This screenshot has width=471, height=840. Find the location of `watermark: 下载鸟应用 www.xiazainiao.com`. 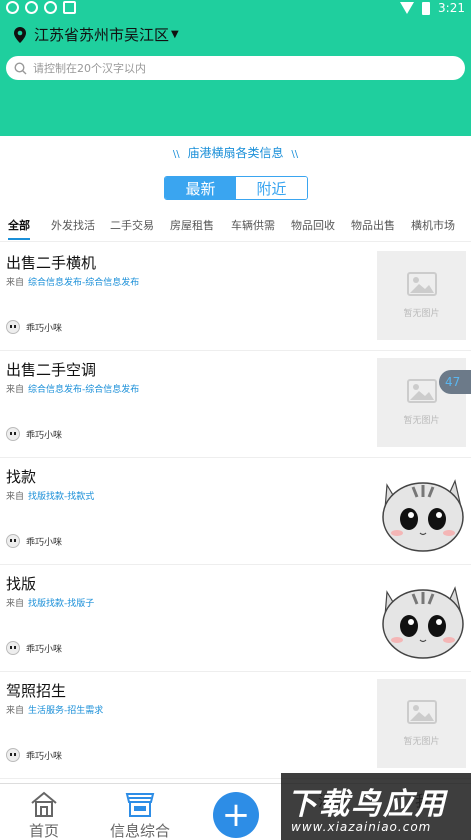

watermark: 下载鸟应用 www.xiazainiao.com is located at coordinates (376, 806).